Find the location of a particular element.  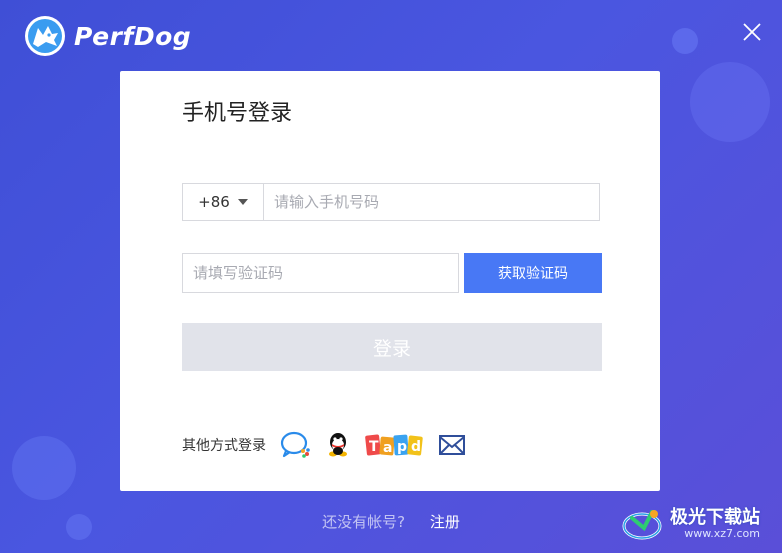

mail-login-button is located at coordinates (452, 445).